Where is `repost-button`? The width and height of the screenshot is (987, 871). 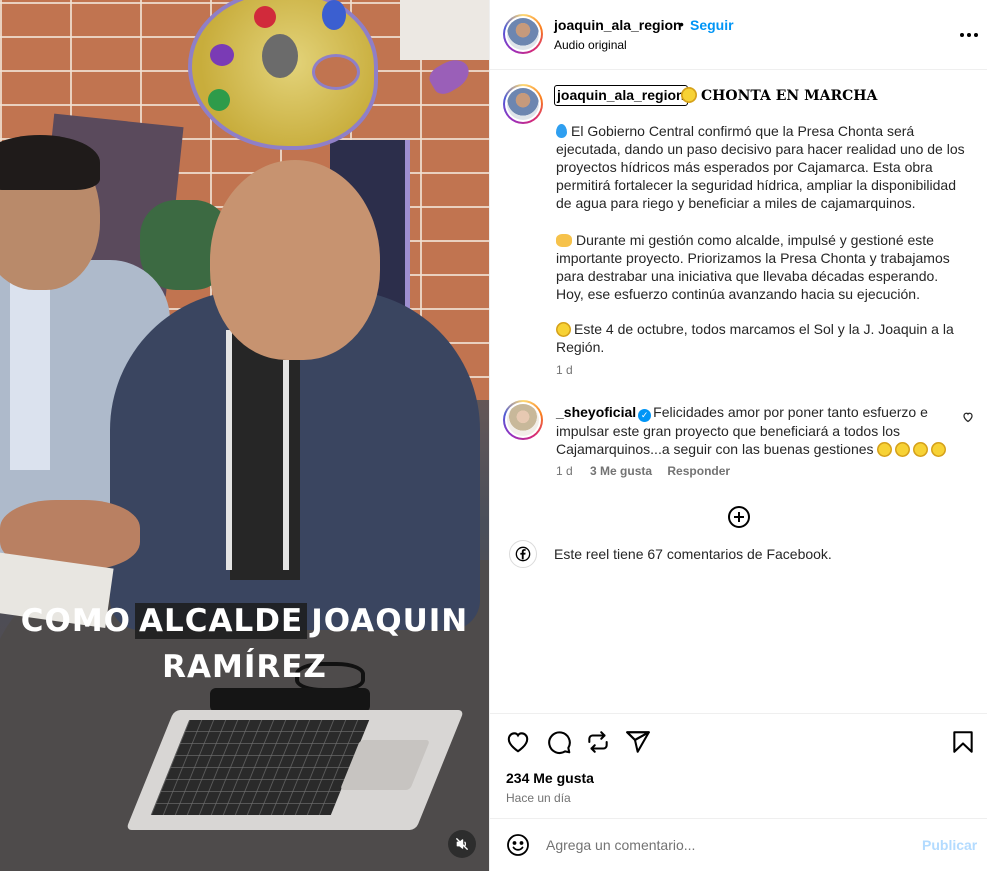
repost-button is located at coordinates (598, 742).